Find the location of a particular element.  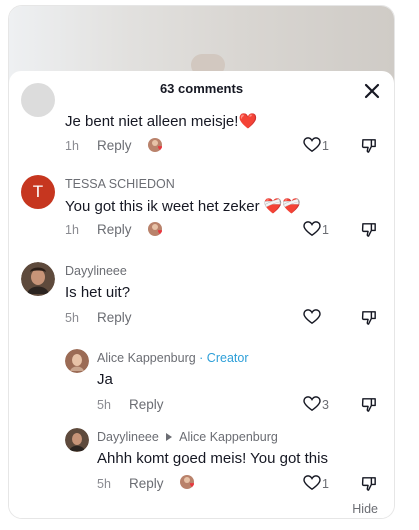

reply-username: Dayylineee Alice Kappenburg is located at coordinates (187, 437).